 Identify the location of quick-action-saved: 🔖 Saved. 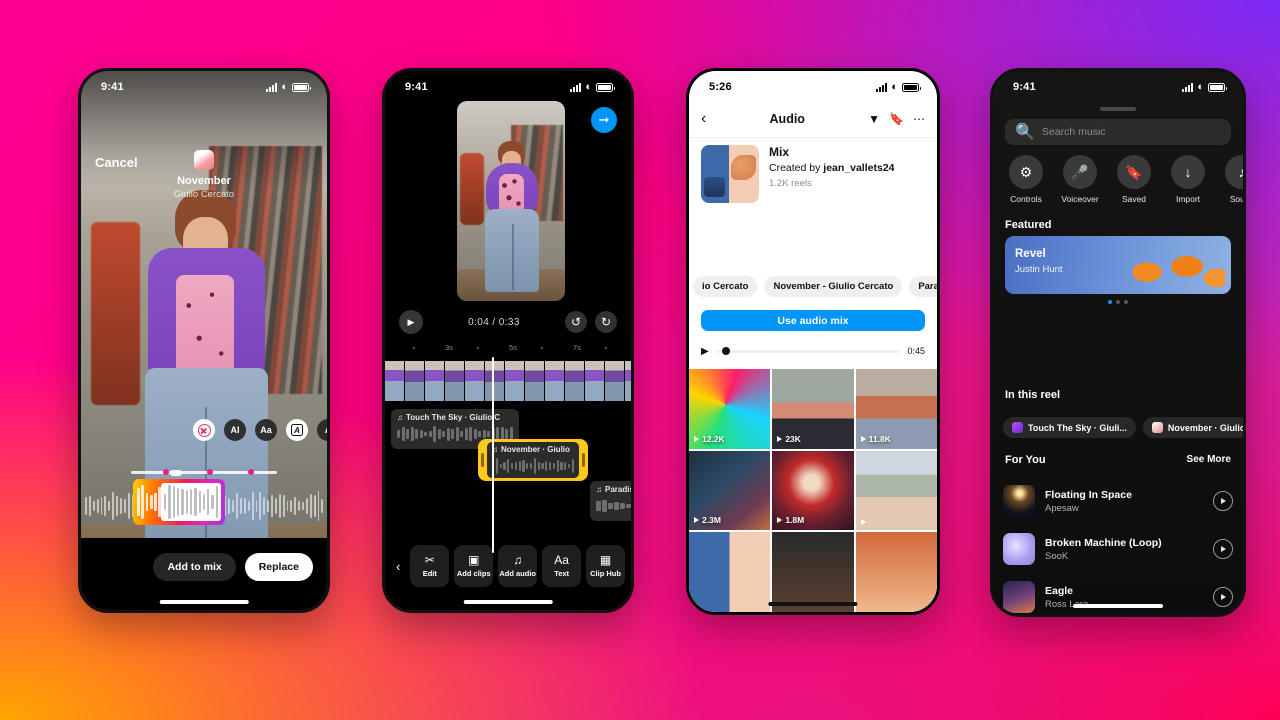
(1134, 179).